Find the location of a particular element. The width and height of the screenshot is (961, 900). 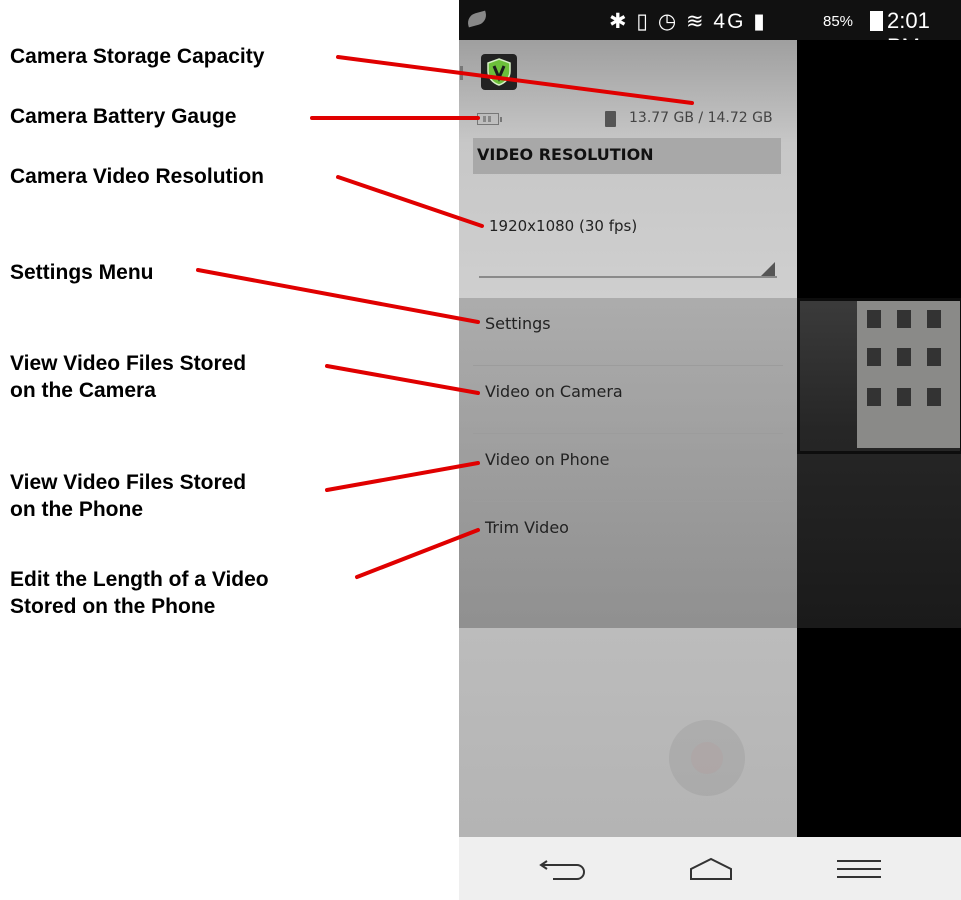

back-icon is located at coordinates (564, 869).